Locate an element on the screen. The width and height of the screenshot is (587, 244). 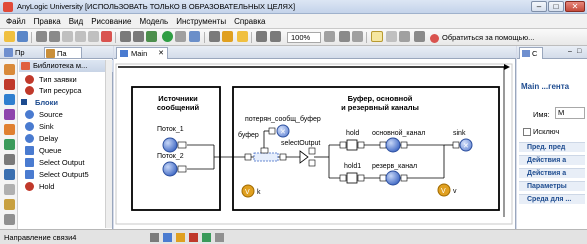
library-item-queue: Queue is located at coordinates (43, 150).